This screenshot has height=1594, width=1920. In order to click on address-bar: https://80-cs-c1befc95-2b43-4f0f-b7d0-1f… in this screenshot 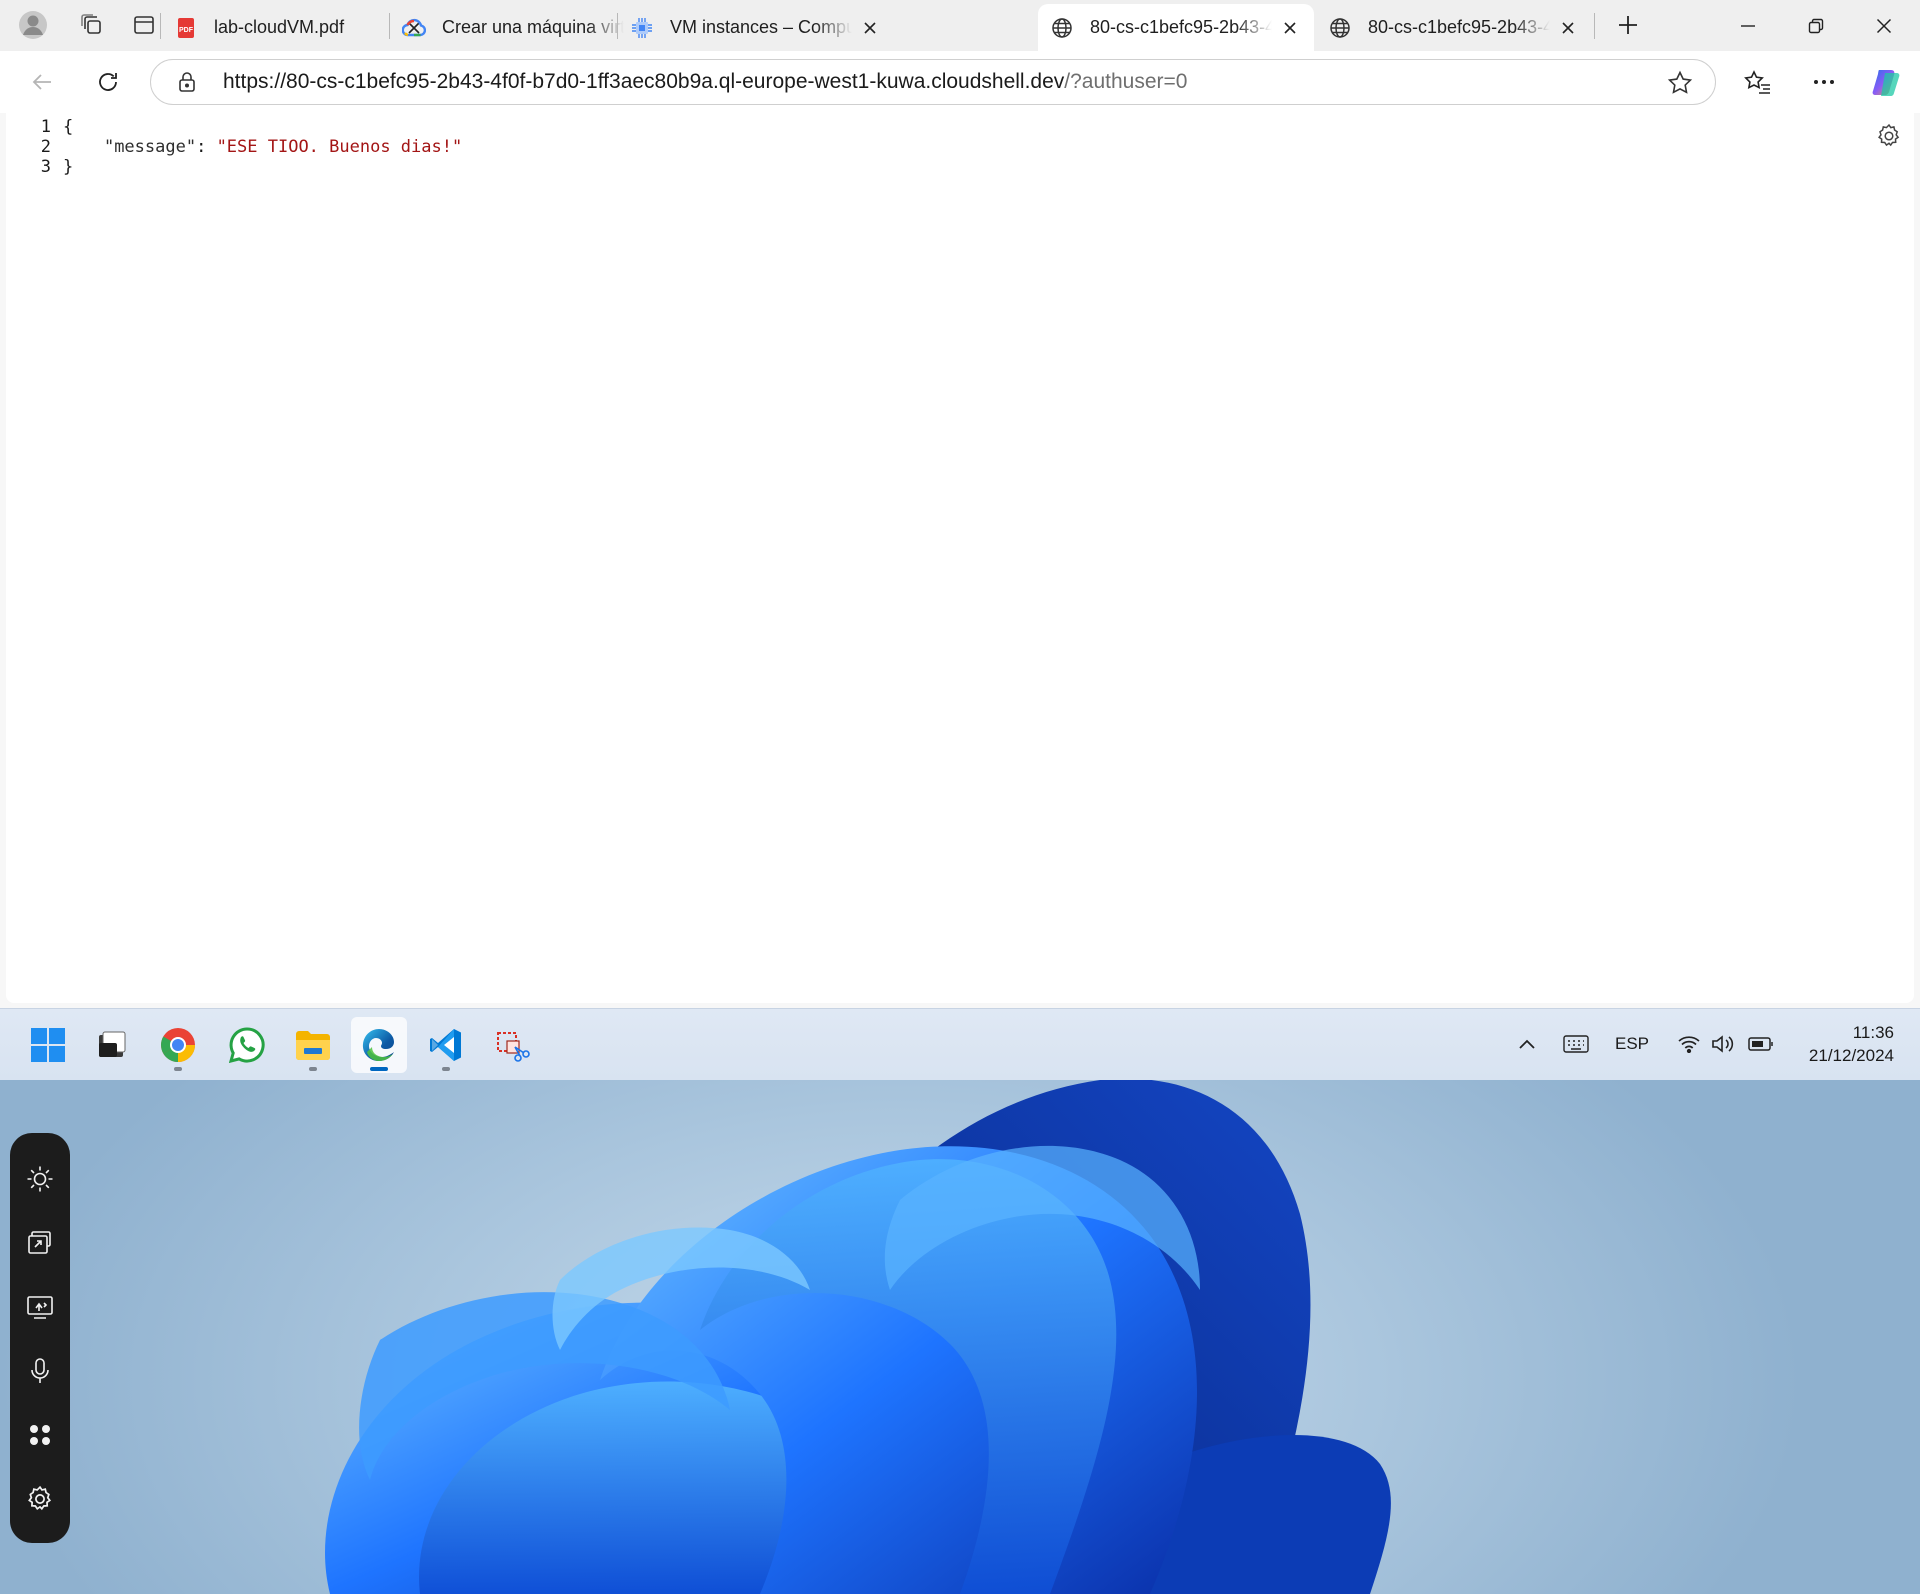, I will do `click(933, 82)`.